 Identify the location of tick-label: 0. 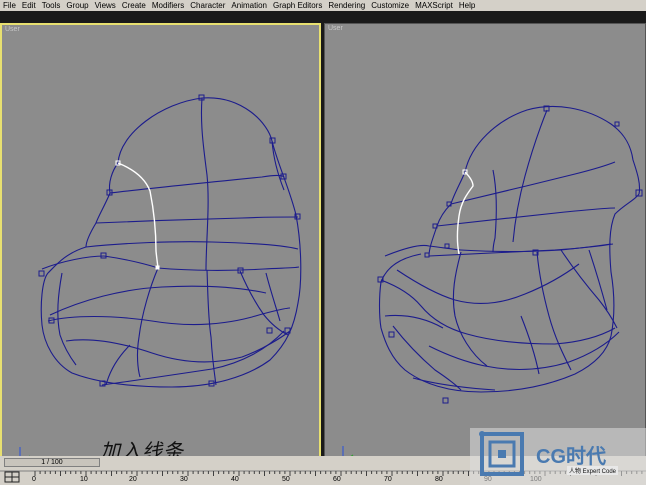
(34, 479).